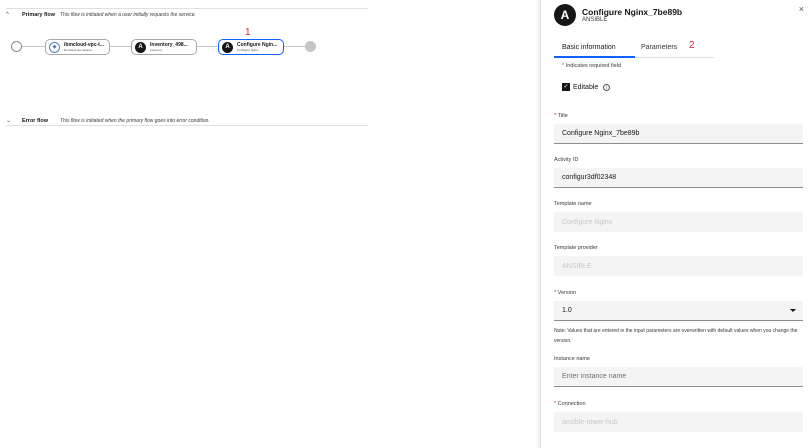 Image resolution: width=810 pixels, height=448 pixels. What do you see at coordinates (11, 15) in the screenshot?
I see `chevron-up-icon: ^` at bounding box center [11, 15].